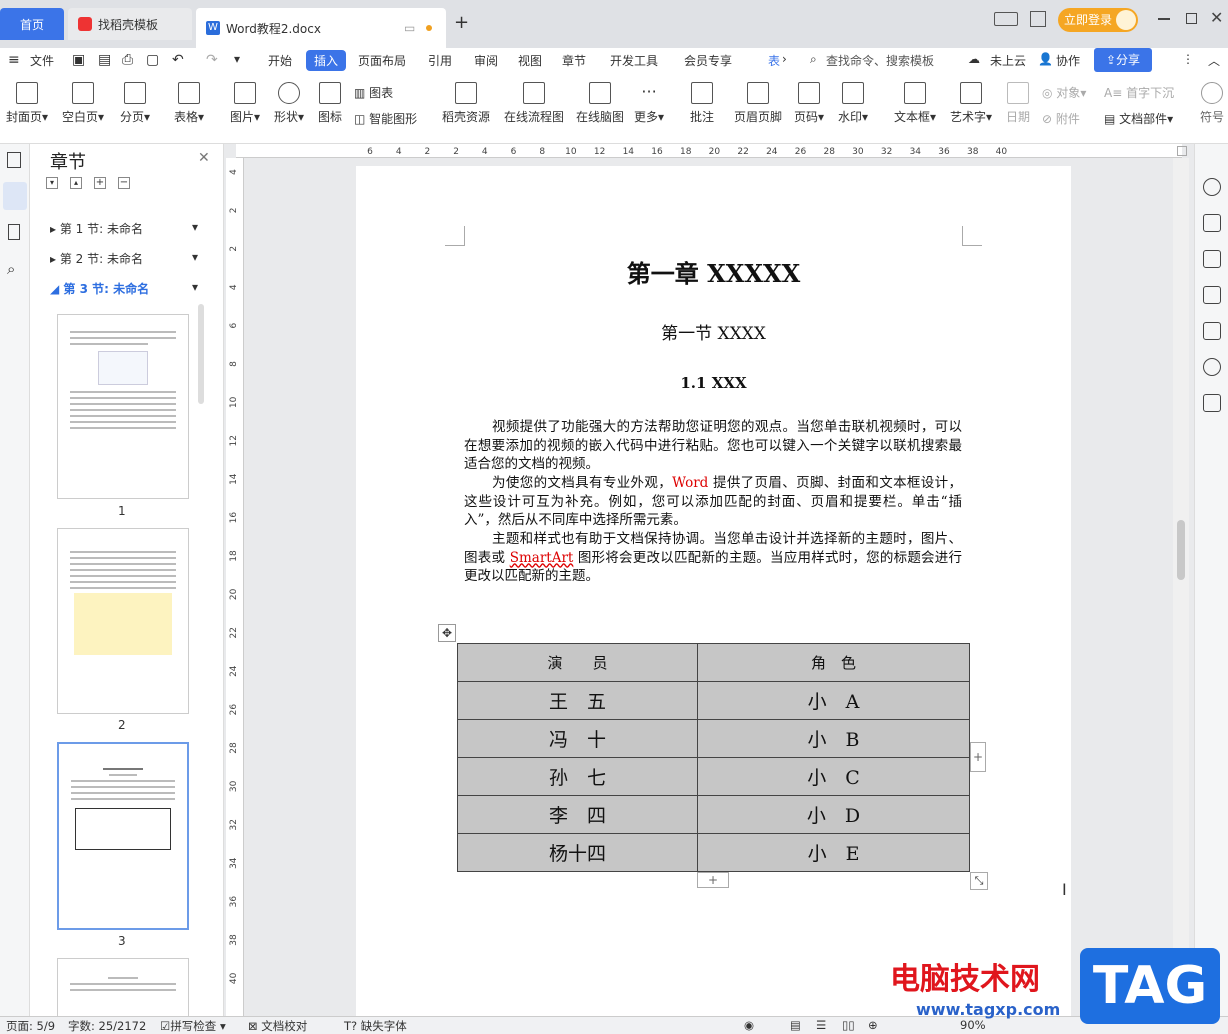 The height and width of the screenshot is (1034, 1228). I want to click on table-cell: 小 A, so click(833, 700).